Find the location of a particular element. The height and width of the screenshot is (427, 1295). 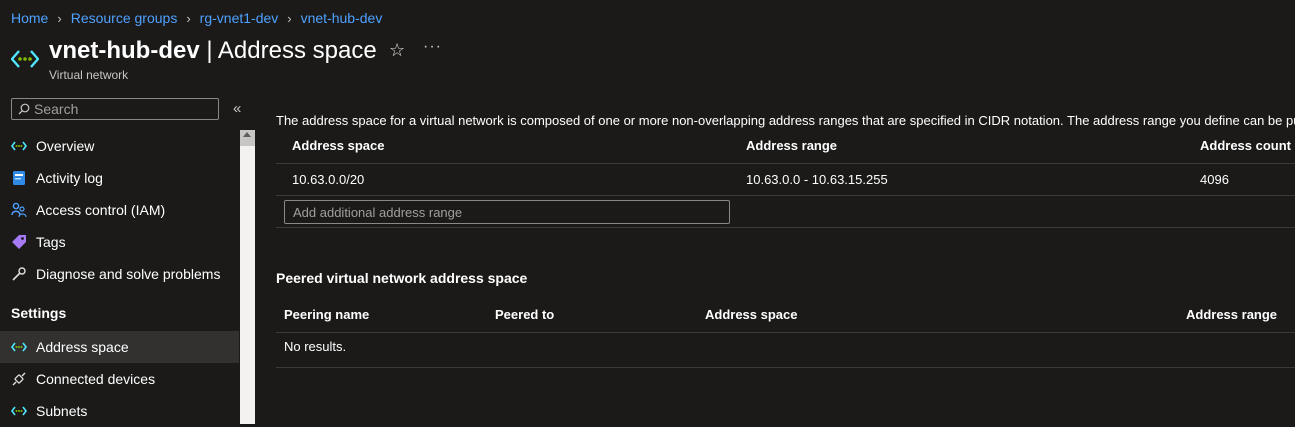

address-count-value: 4096 is located at coordinates (1214, 179).